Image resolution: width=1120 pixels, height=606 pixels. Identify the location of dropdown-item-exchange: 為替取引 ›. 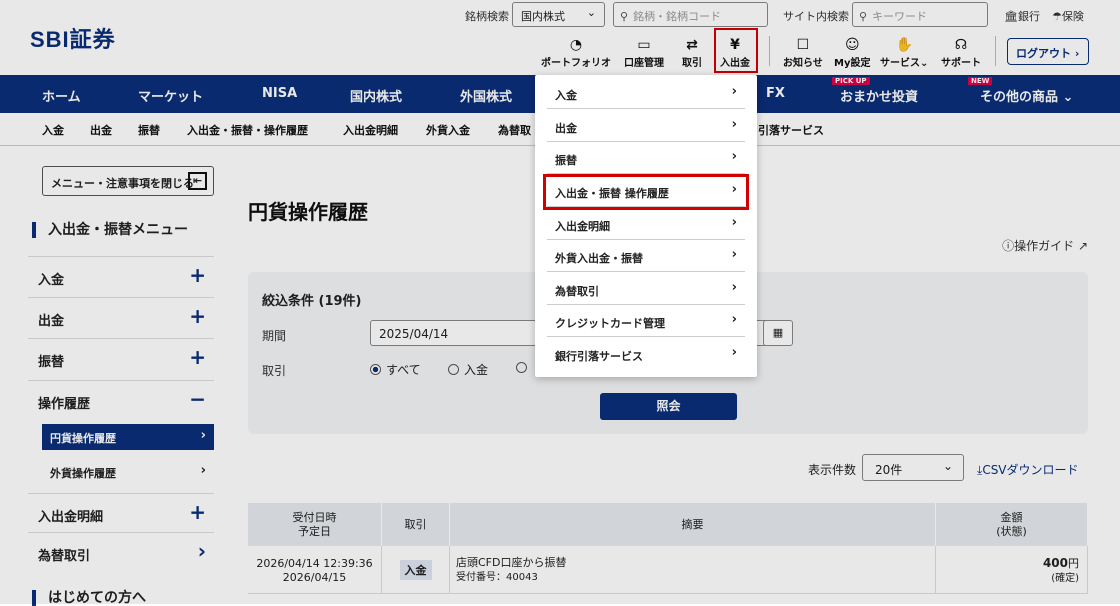
(646, 289).